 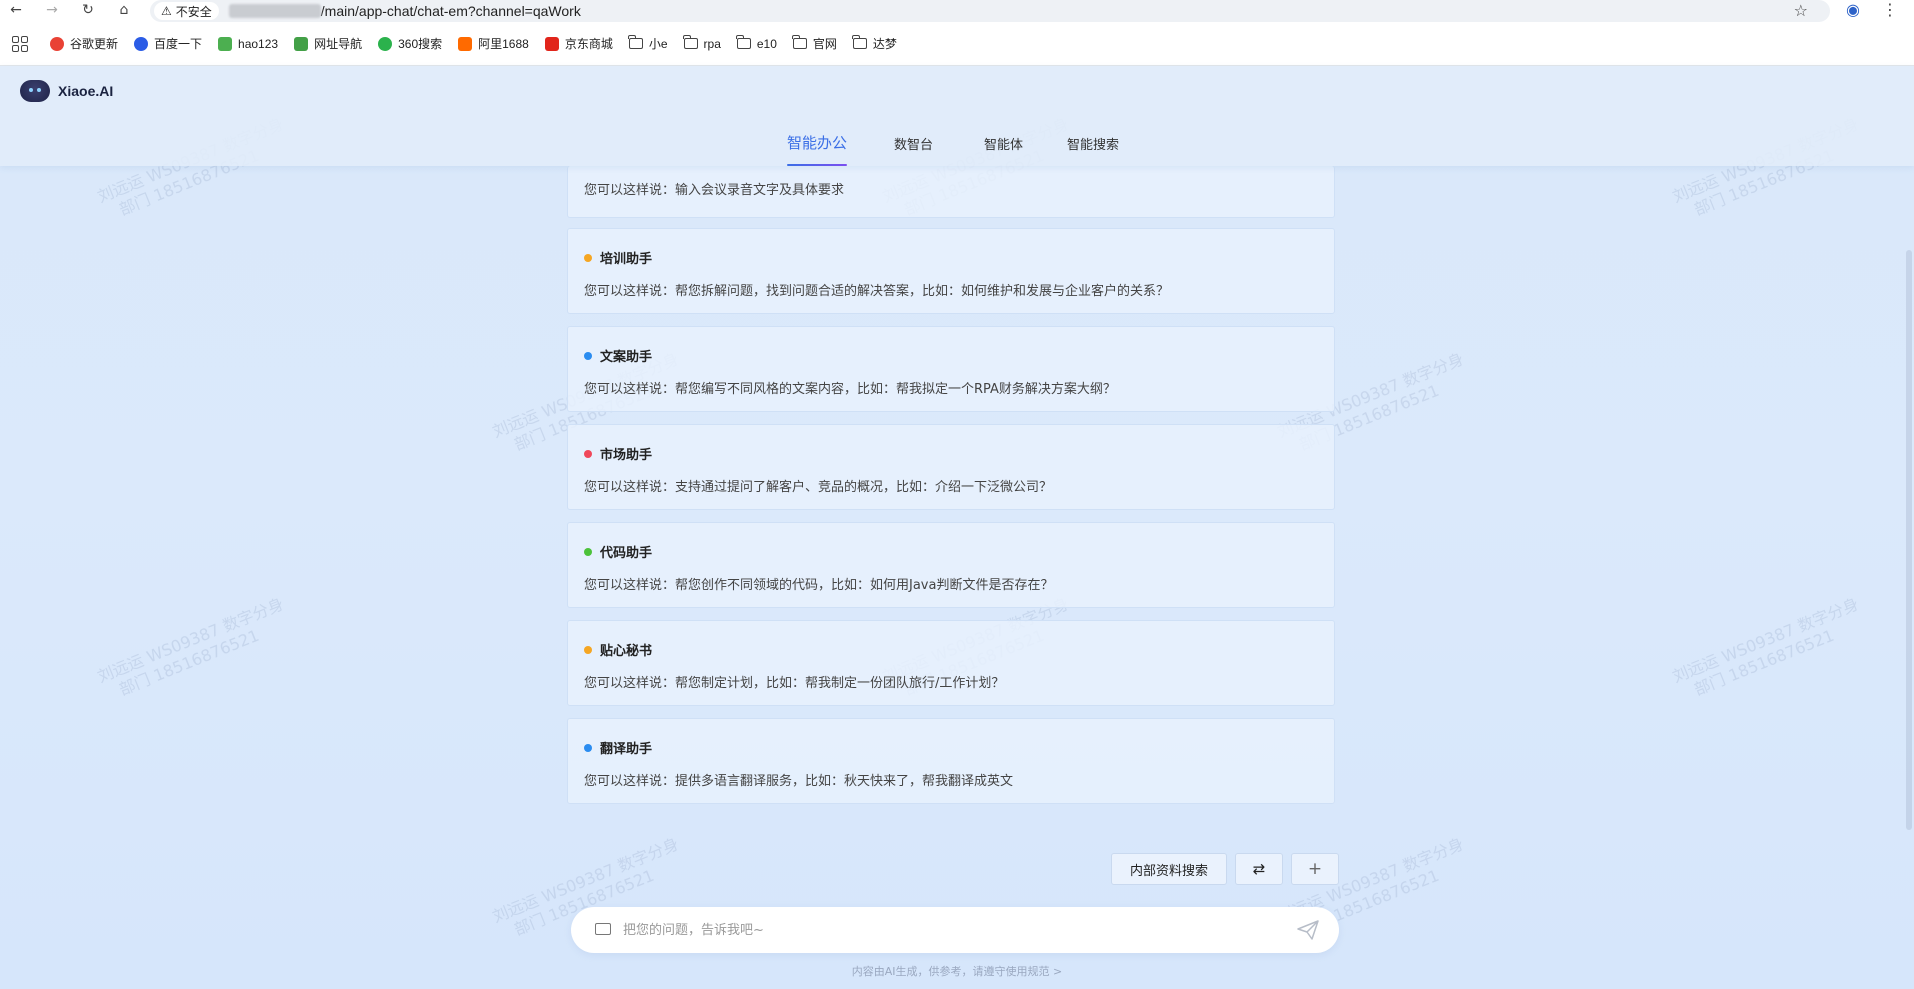 What do you see at coordinates (124, 10) in the screenshot?
I see `home-icon: ⌂` at bounding box center [124, 10].